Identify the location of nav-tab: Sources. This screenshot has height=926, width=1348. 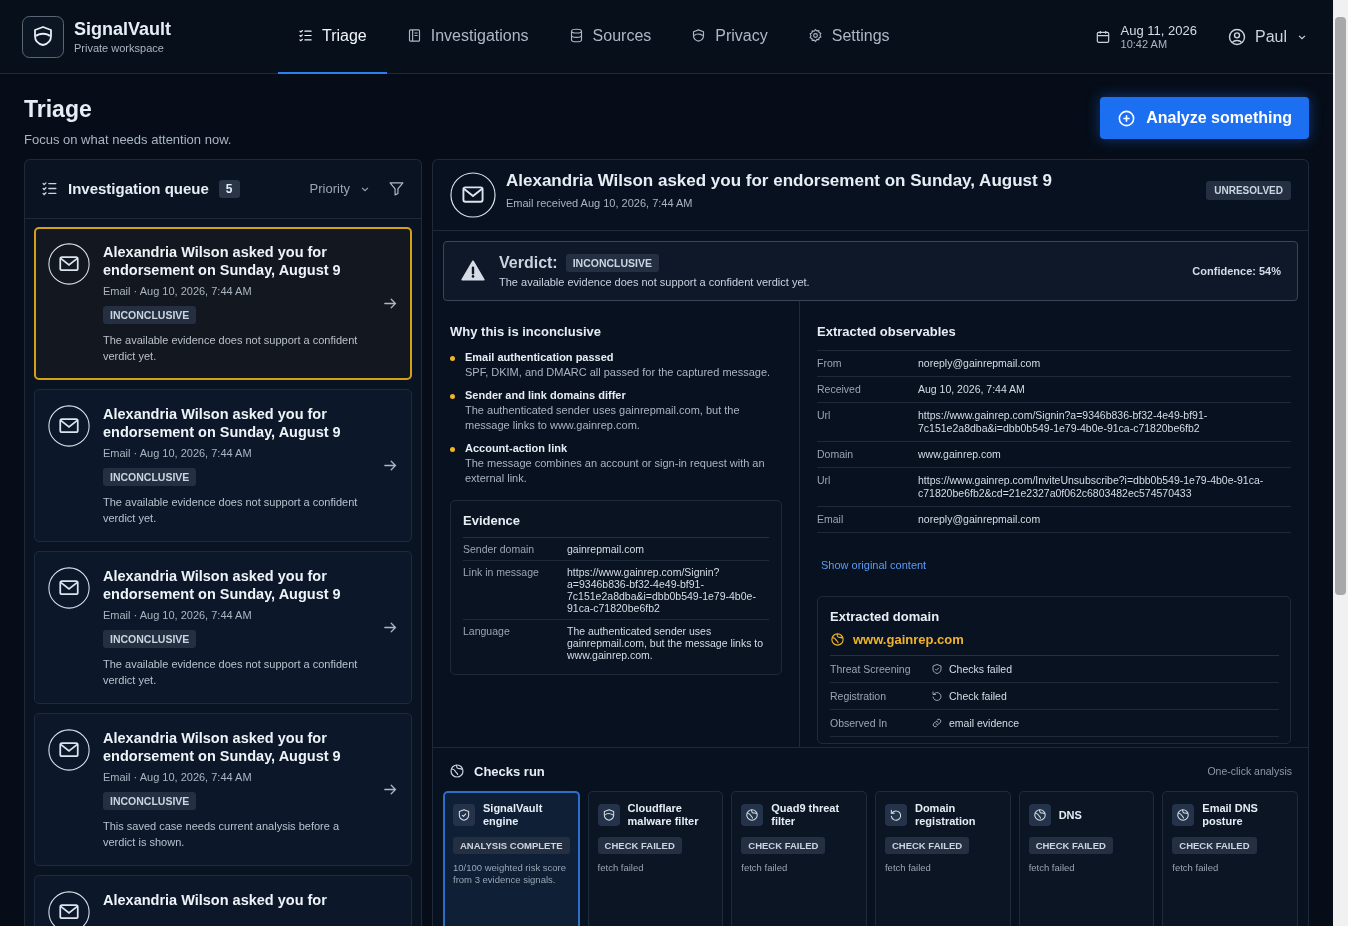
(610, 37).